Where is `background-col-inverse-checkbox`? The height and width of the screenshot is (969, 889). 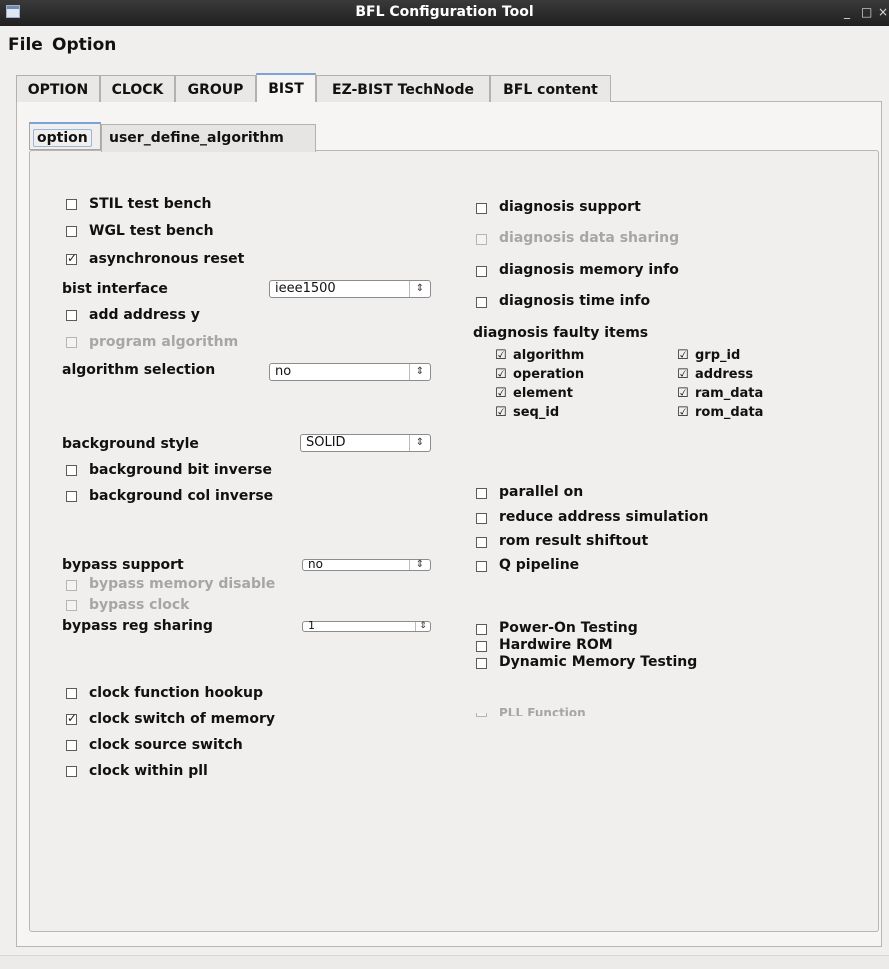
background-col-inverse-checkbox is located at coordinates (71, 496).